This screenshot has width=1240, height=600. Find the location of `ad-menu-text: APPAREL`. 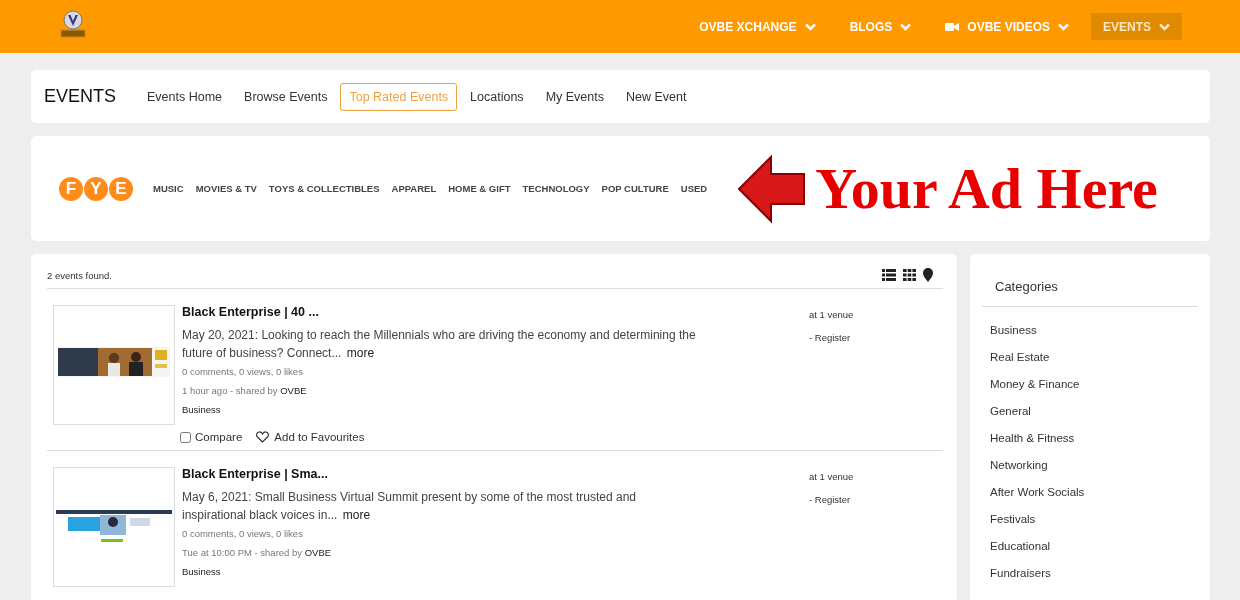

ad-menu-text: APPAREL is located at coordinates (414, 188).